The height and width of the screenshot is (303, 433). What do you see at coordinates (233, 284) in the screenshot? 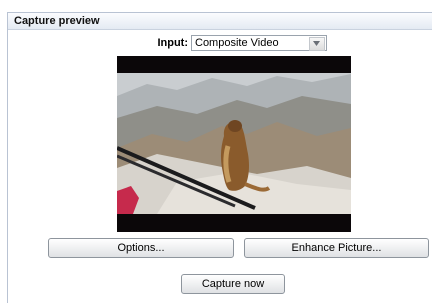
I see `capture-now-button: Capture now` at bounding box center [233, 284].